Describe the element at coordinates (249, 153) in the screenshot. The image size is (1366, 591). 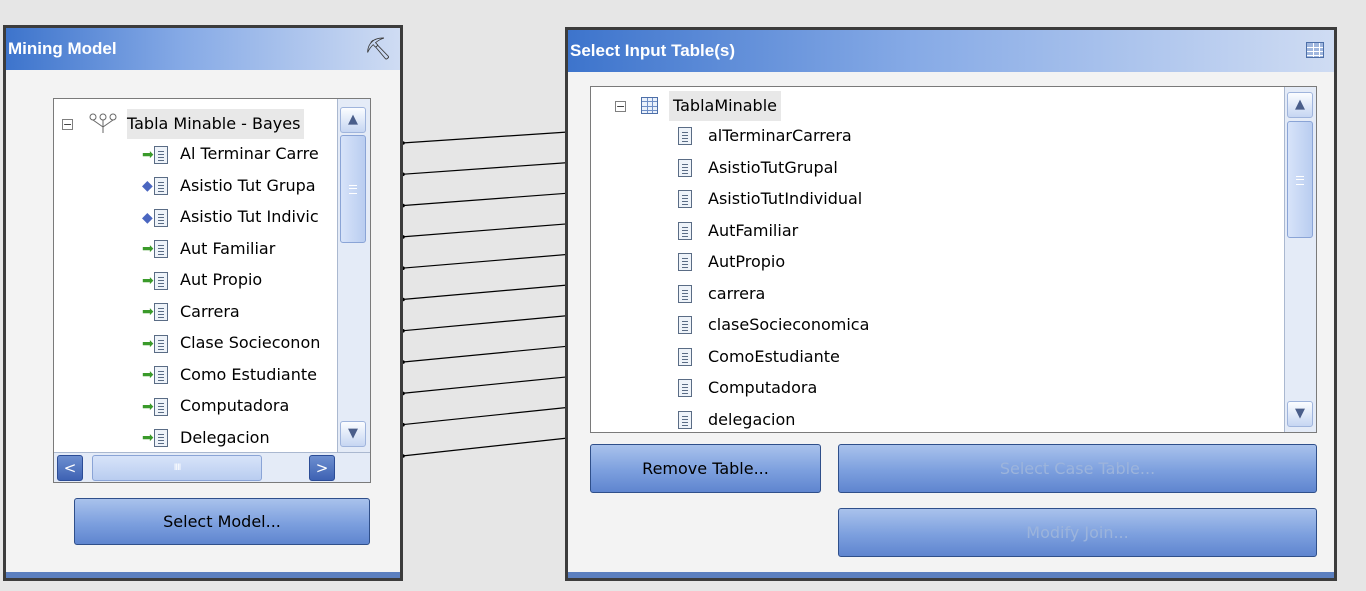
I see `mining-column-label: Al Terminar Carre` at that location.